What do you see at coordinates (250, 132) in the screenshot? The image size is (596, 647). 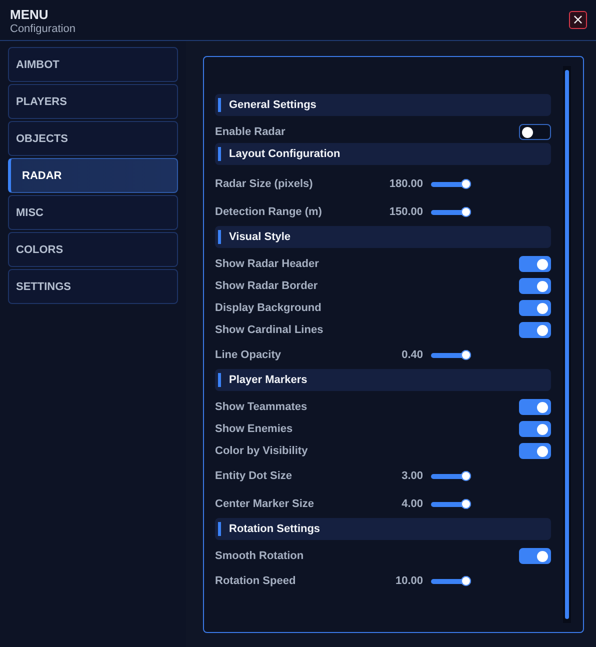 I see `setting-label: Enable Radar` at bounding box center [250, 132].